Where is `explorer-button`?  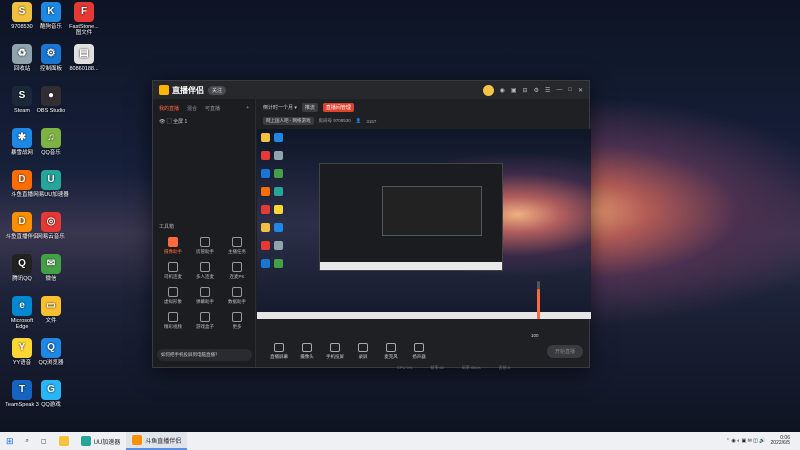 explorer-button is located at coordinates (64, 441).